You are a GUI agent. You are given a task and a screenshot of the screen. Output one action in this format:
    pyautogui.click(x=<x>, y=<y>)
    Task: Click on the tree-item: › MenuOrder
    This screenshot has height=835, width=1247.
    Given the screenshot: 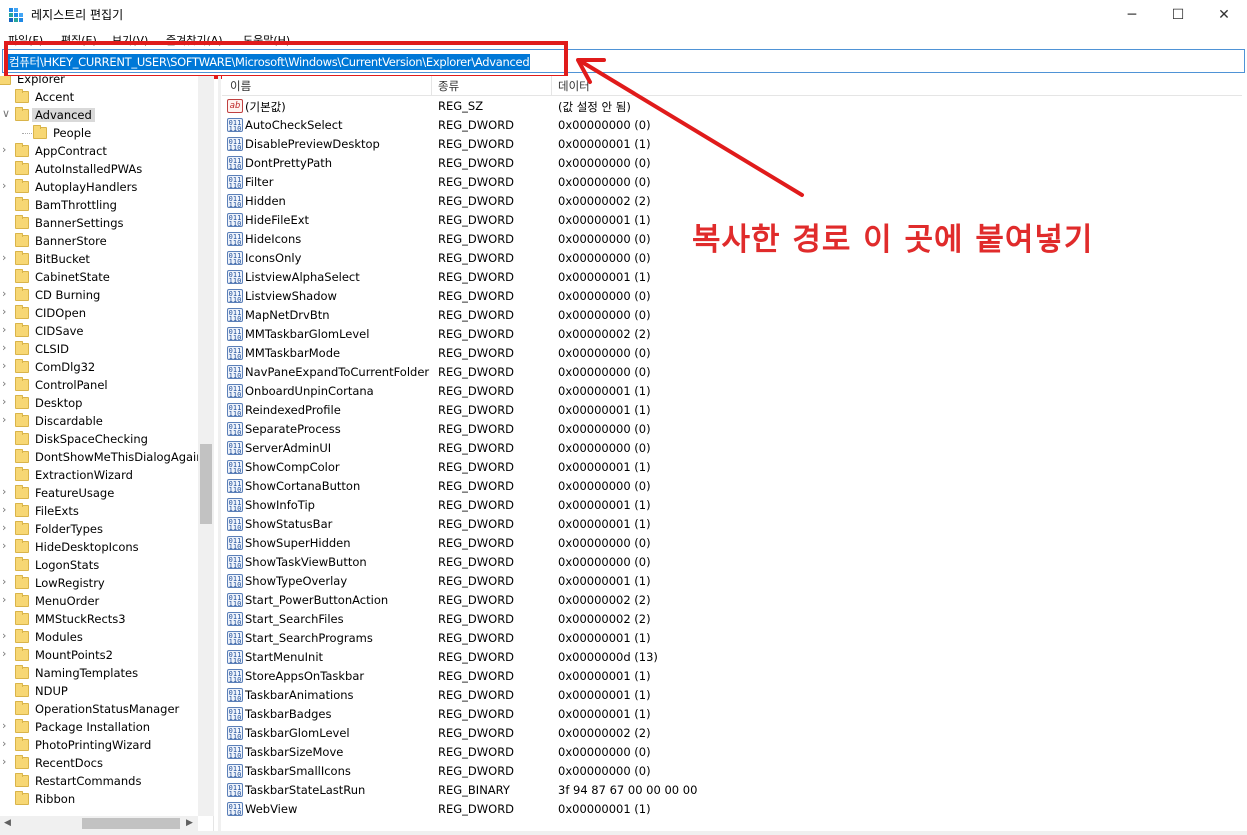 What is the action you would take?
    pyautogui.click(x=99, y=601)
    